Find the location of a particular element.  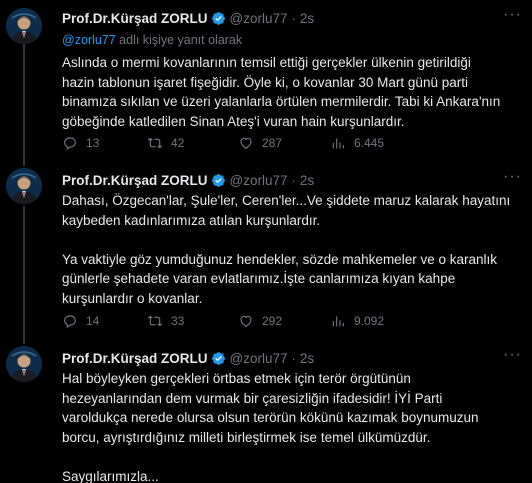

like-button: 292 is located at coordinates (260, 321).